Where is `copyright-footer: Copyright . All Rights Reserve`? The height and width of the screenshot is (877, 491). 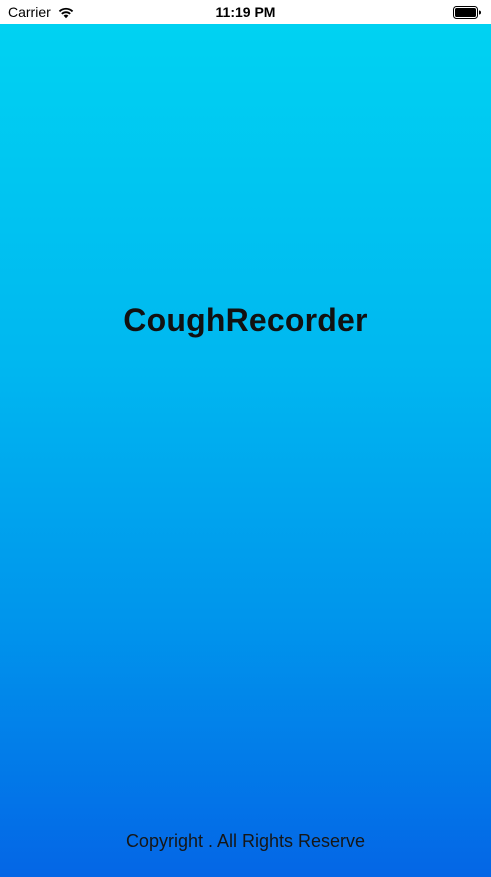
copyright-footer: Copyright . All Rights Reserve is located at coordinates (245, 841).